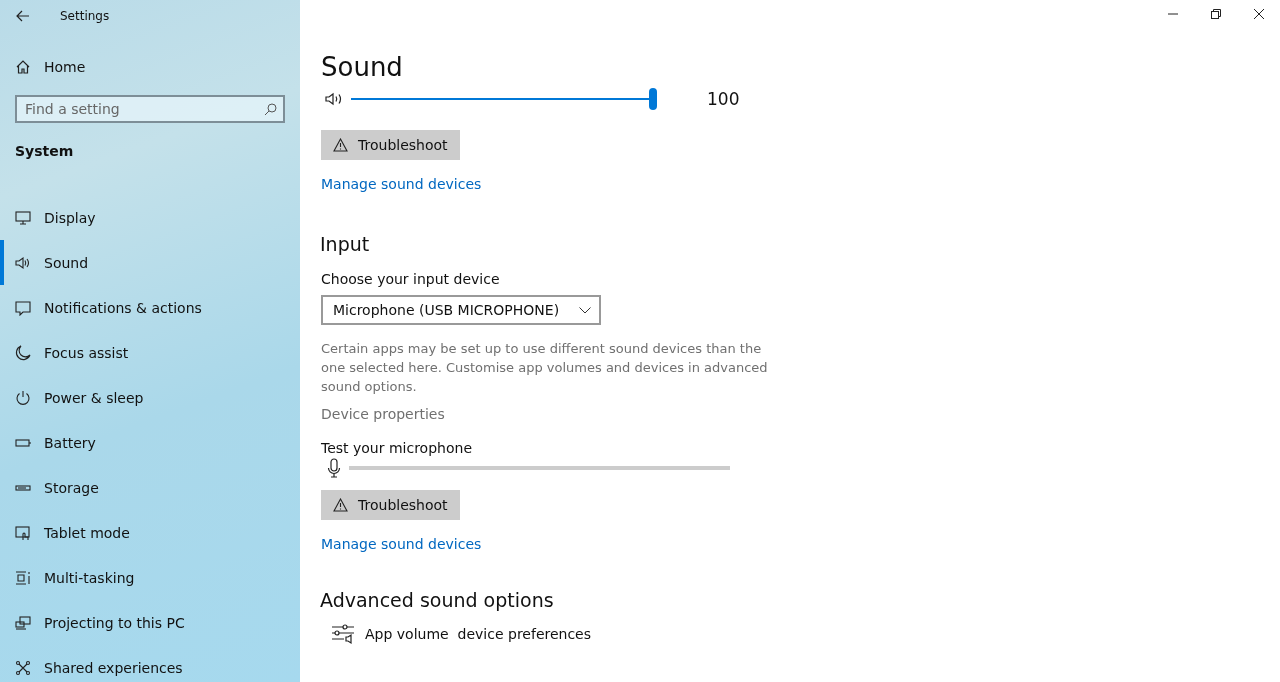  What do you see at coordinates (150, 442) in the screenshot?
I see `sidebar-item: Battery` at bounding box center [150, 442].